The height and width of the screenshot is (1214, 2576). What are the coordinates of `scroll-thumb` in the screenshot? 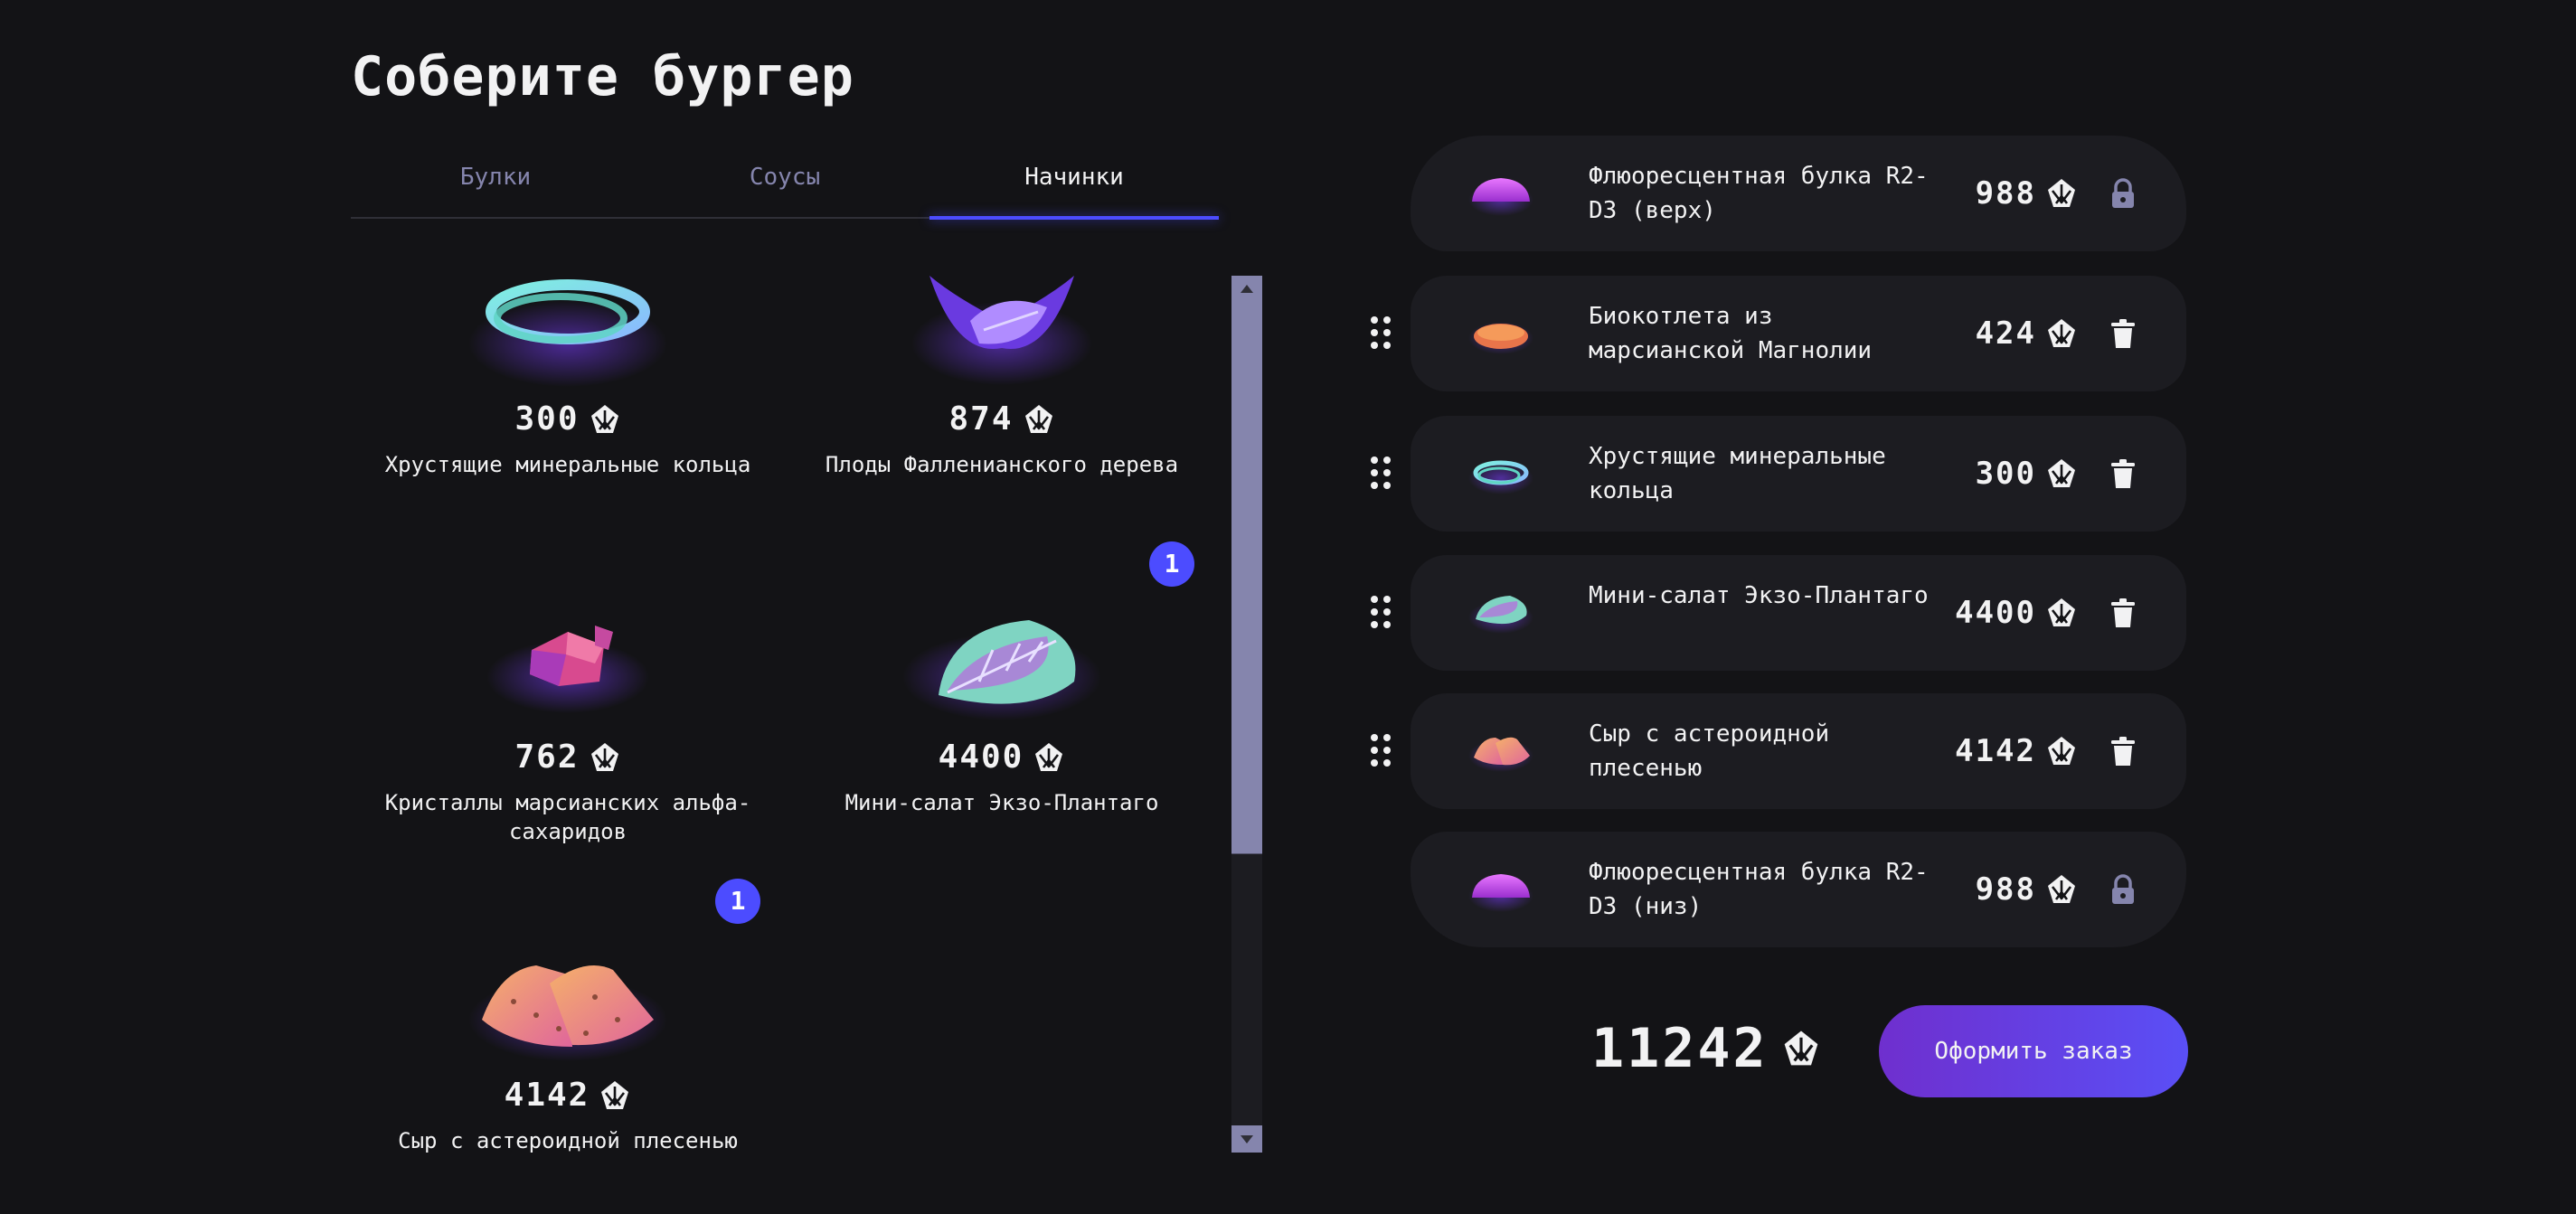 It's located at (1246, 714).